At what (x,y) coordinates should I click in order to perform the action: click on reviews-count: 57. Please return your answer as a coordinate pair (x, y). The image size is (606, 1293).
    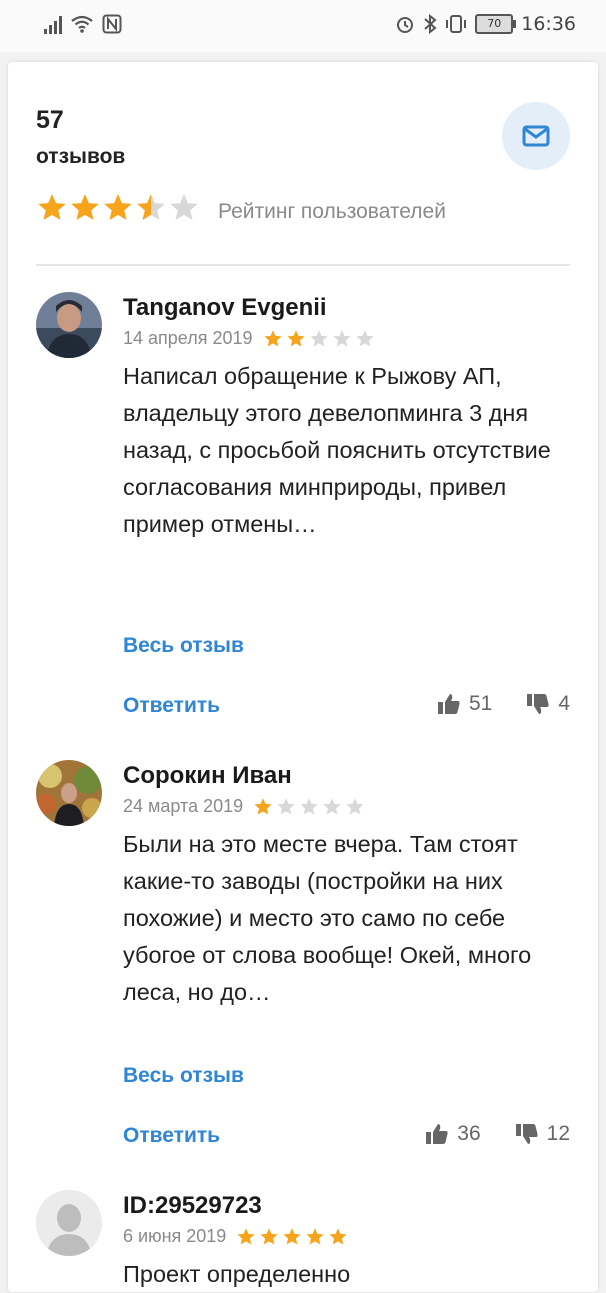
    Looking at the image, I should click on (50, 120).